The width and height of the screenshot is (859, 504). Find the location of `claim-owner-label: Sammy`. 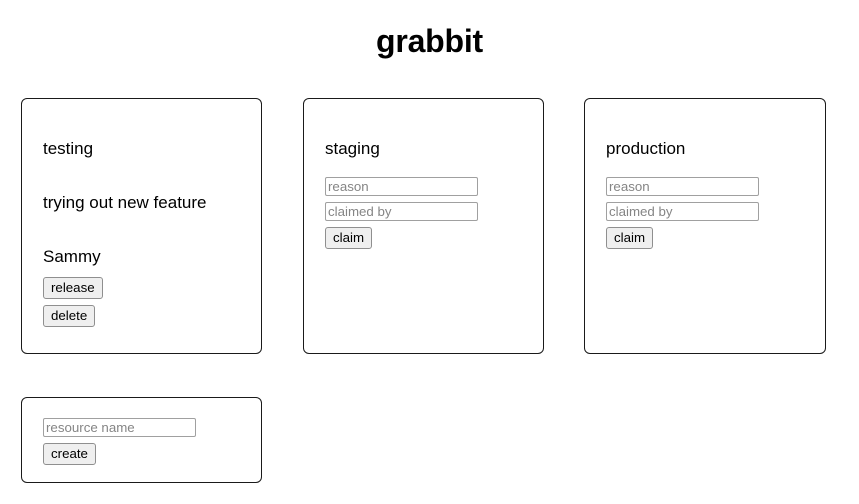

claim-owner-label: Sammy is located at coordinates (72, 256).